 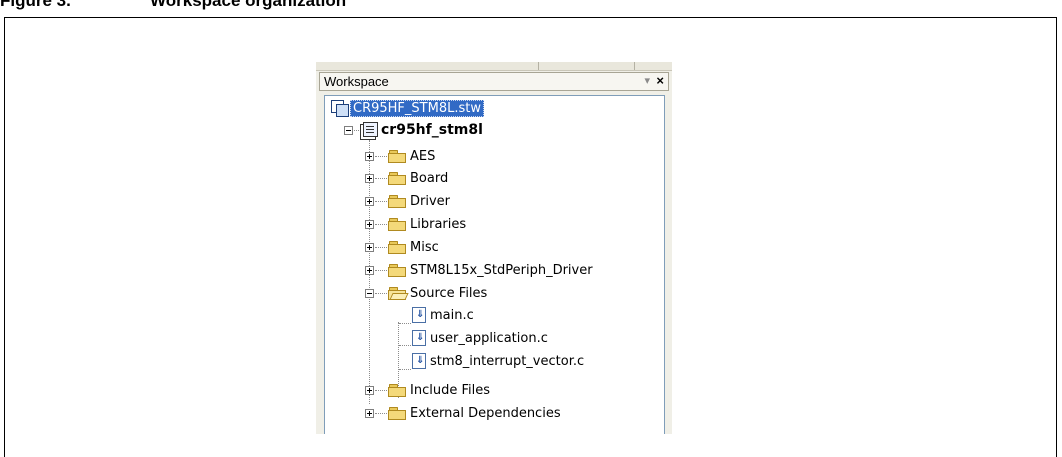 I want to click on tree-item-folder-open: Source Files, so click(x=437, y=293).